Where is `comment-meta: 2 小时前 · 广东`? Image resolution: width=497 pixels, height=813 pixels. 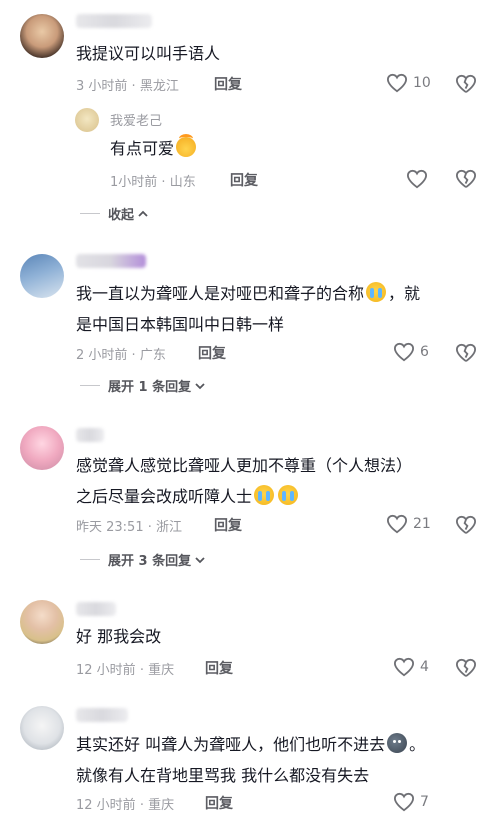
comment-meta: 2 小时前 · 广东 is located at coordinates (121, 355).